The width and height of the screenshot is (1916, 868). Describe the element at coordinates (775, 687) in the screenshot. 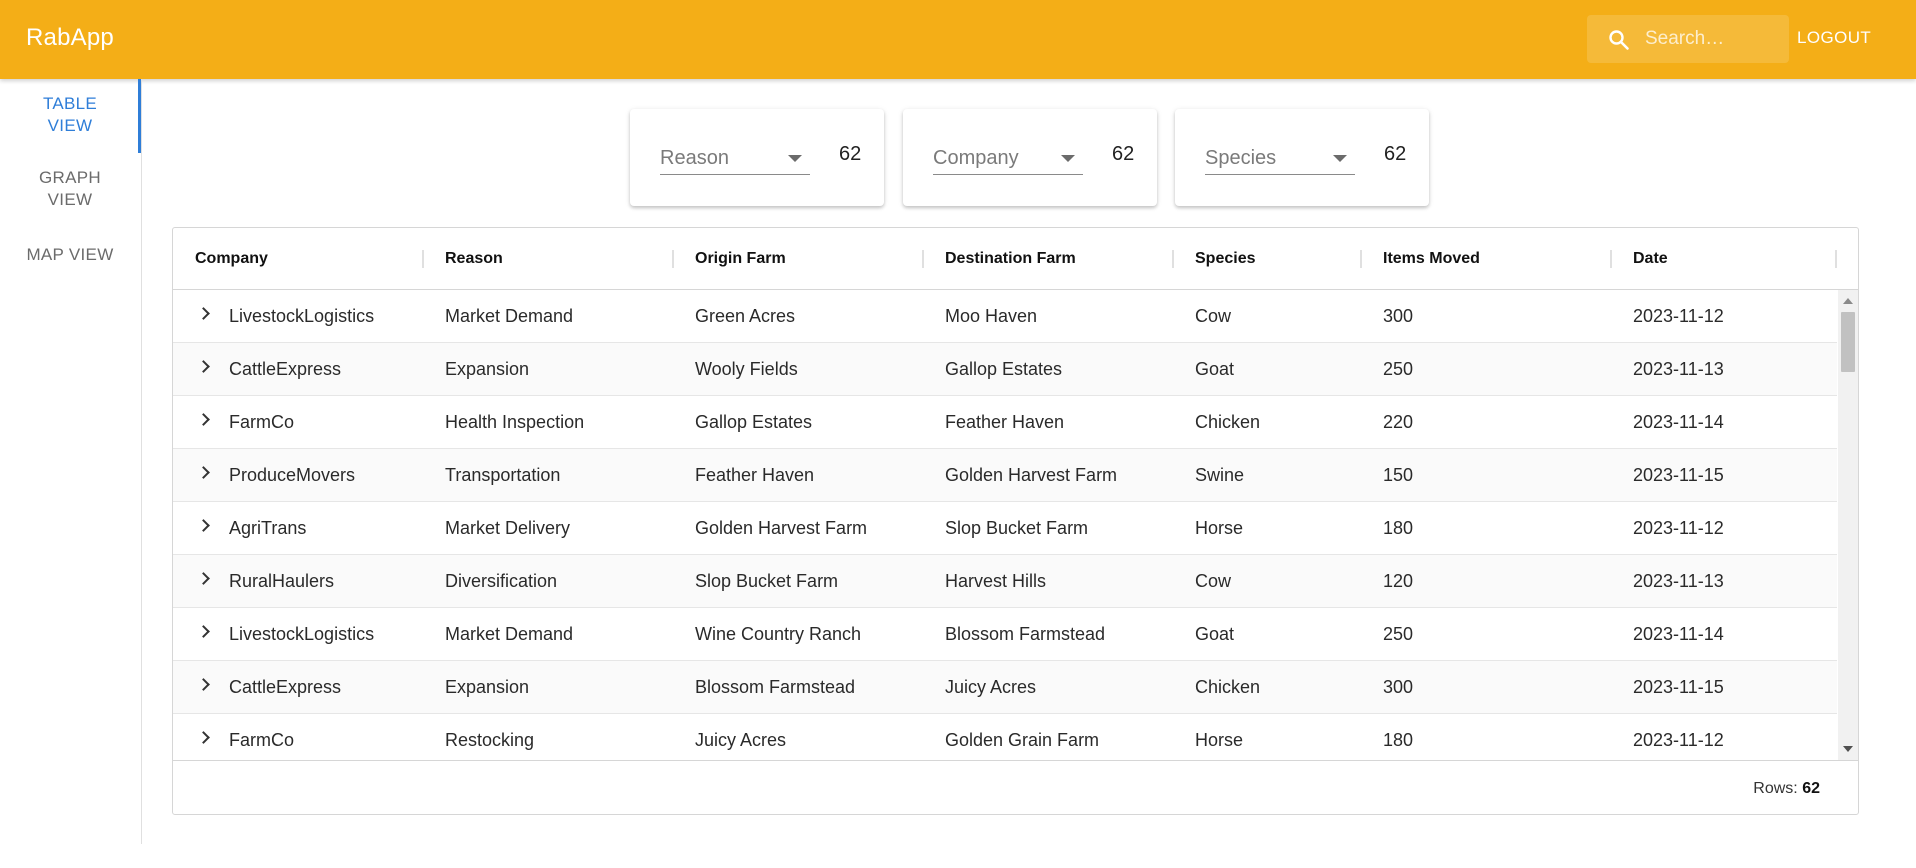

I see `cell-origin-farm: Blossom Farmstead` at that location.